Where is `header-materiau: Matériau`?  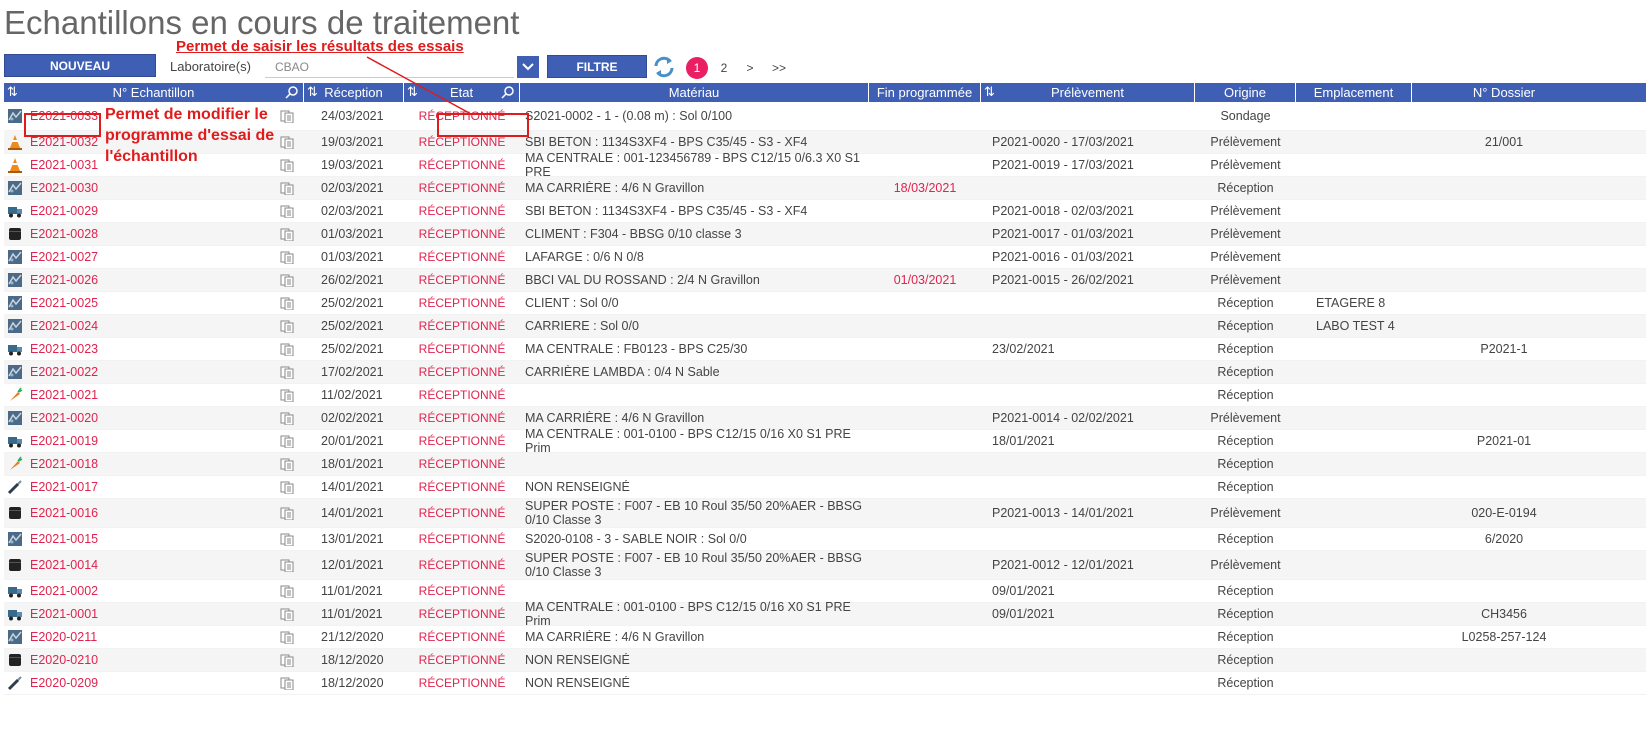
header-materiau: Matériau is located at coordinates (694, 92).